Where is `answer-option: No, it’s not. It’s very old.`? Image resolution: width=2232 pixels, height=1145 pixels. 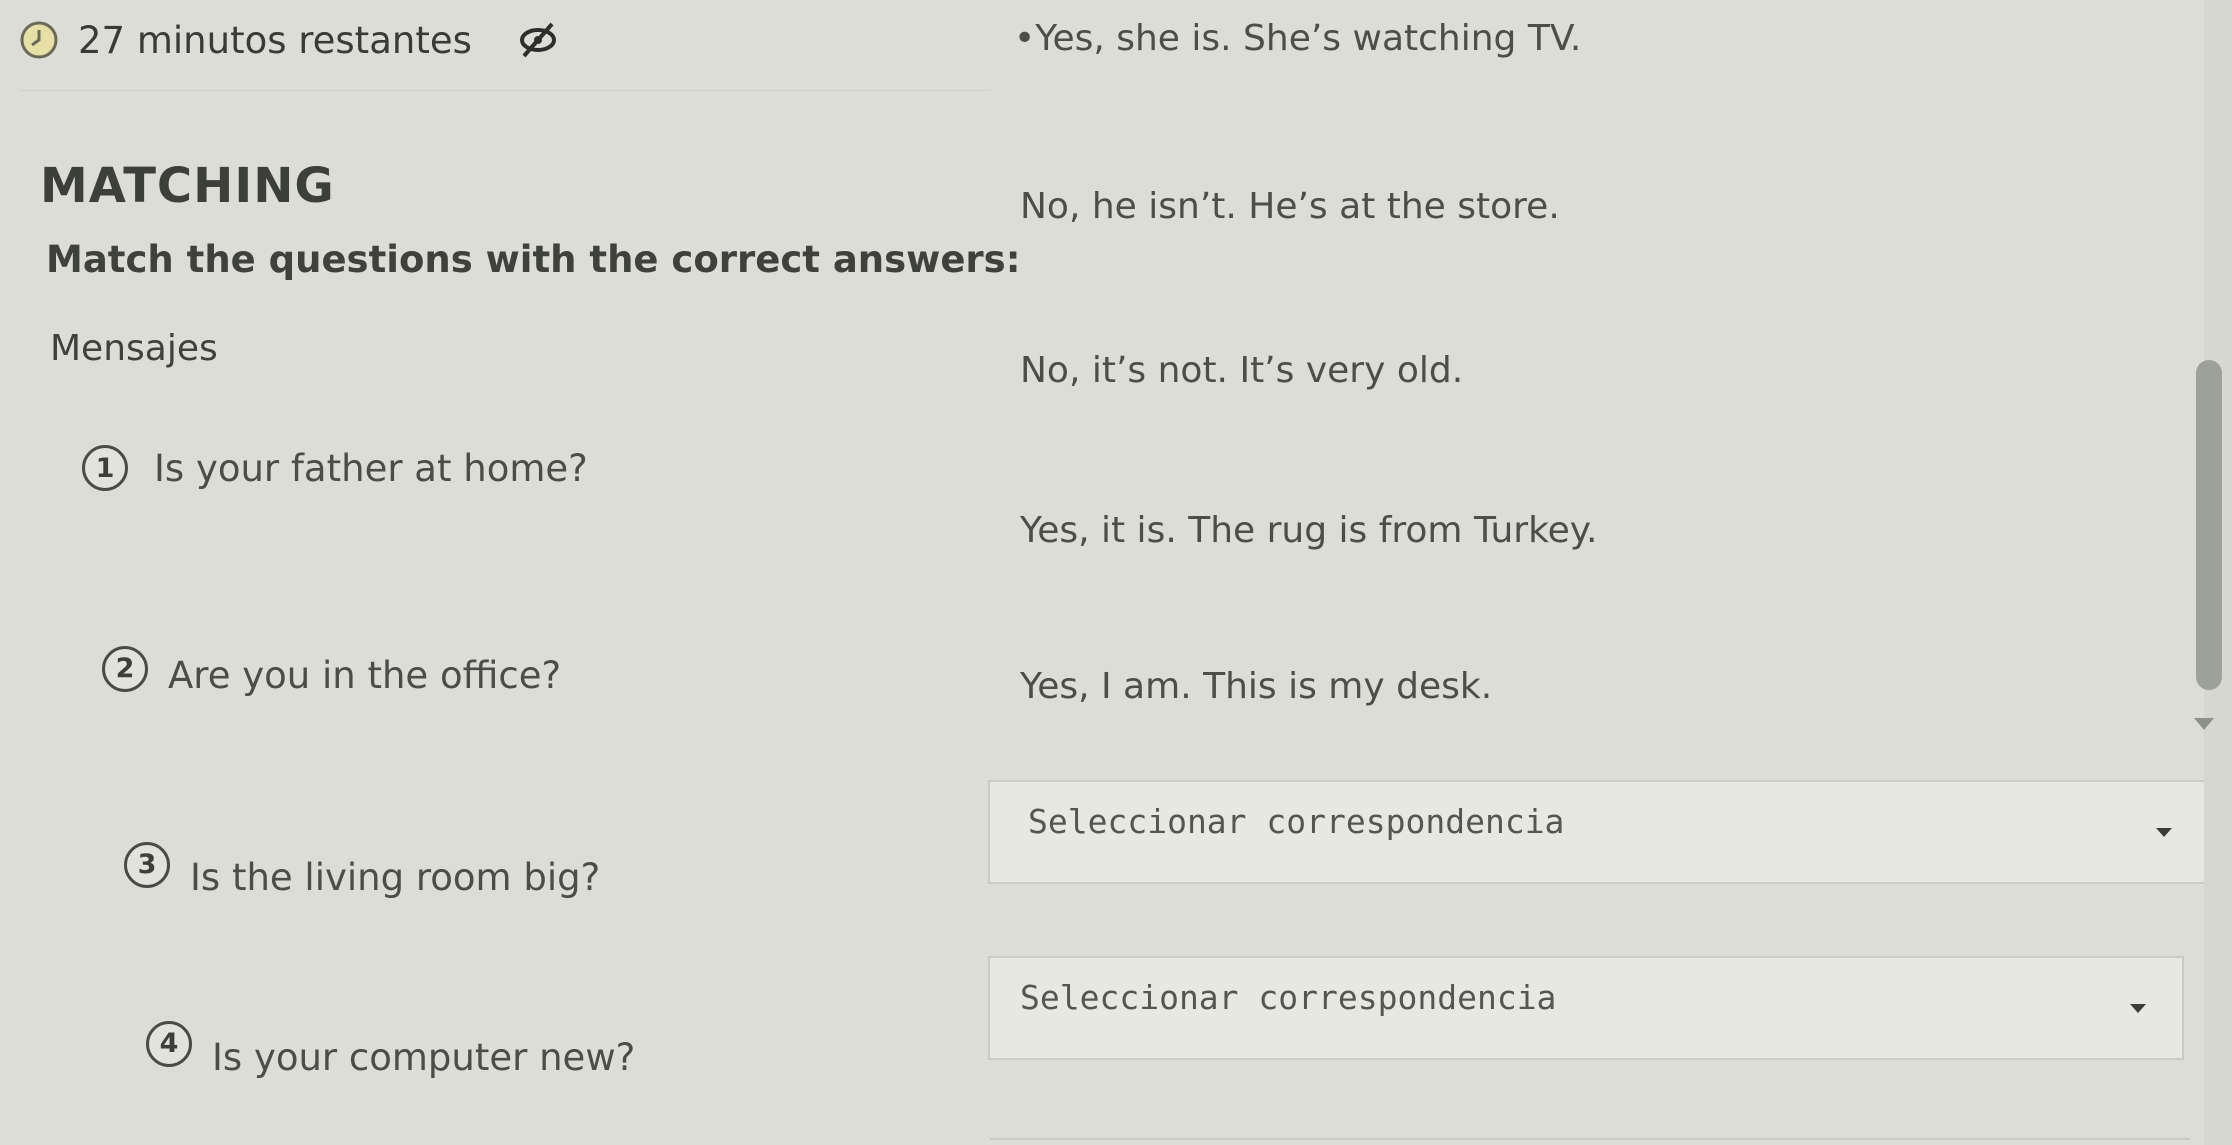 answer-option: No, it’s not. It’s very old. is located at coordinates (1242, 370).